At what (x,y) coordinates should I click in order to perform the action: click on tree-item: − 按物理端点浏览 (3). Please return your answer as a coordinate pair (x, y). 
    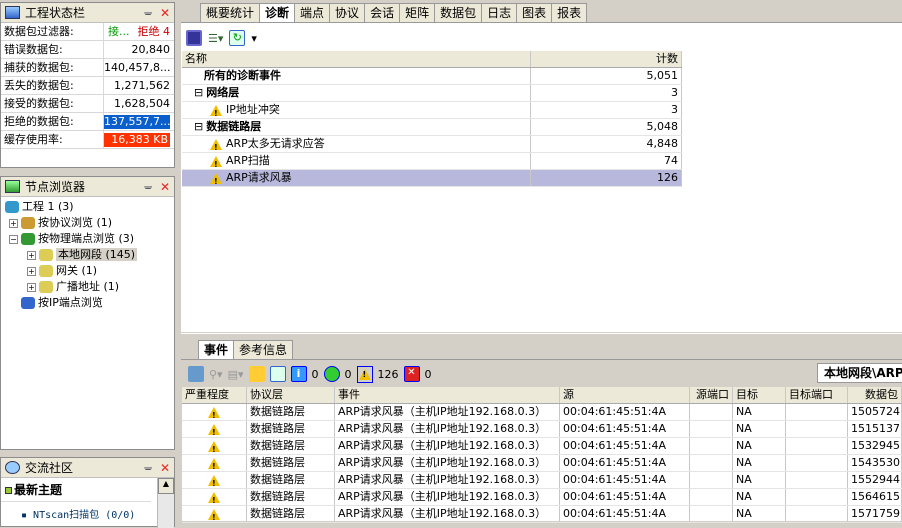
    Looking at the image, I should click on (89, 239).